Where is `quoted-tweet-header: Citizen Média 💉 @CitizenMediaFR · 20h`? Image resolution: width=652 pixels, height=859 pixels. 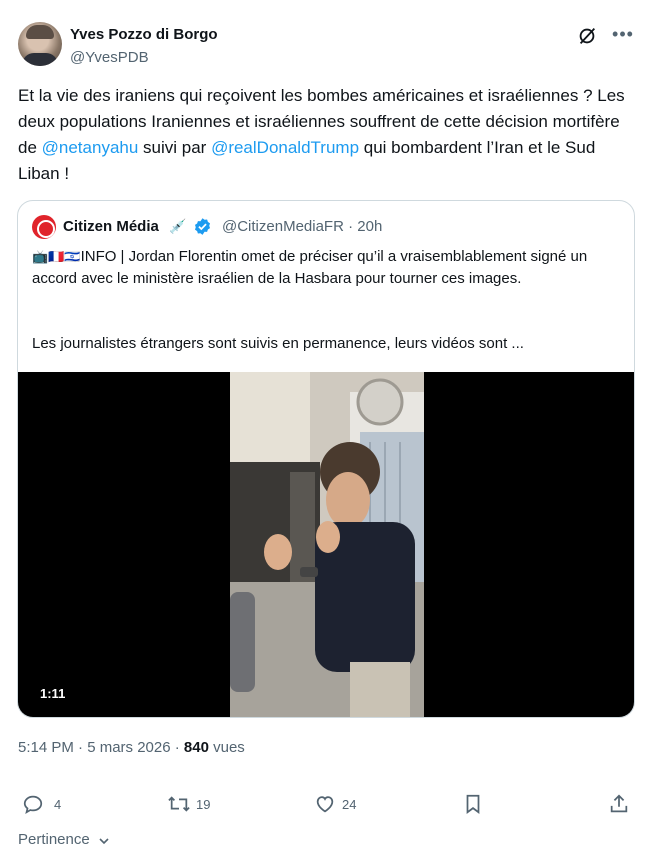 quoted-tweet-header: Citizen Média 💉 @CitizenMediaFR · 20h is located at coordinates (327, 227).